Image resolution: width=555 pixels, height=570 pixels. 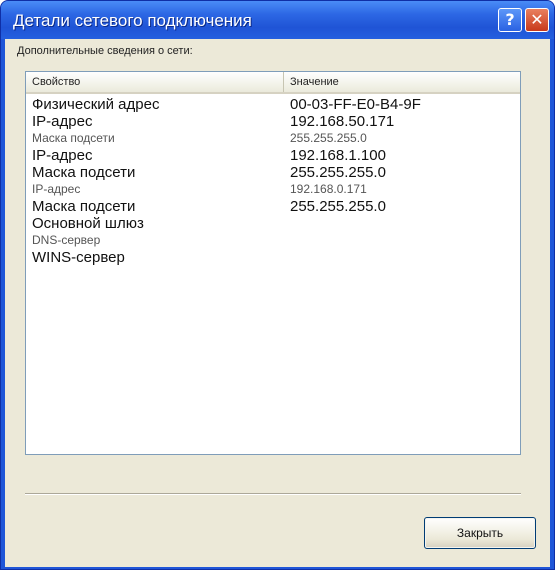 I want to click on property-cell: Физический адрес, so click(x=96, y=104).